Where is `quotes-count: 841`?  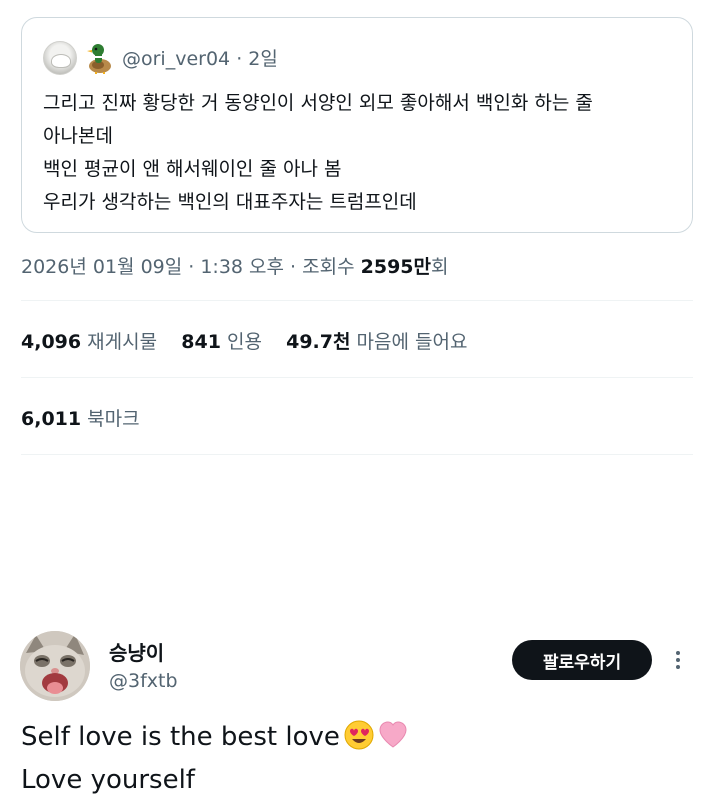
quotes-count: 841 is located at coordinates (201, 342).